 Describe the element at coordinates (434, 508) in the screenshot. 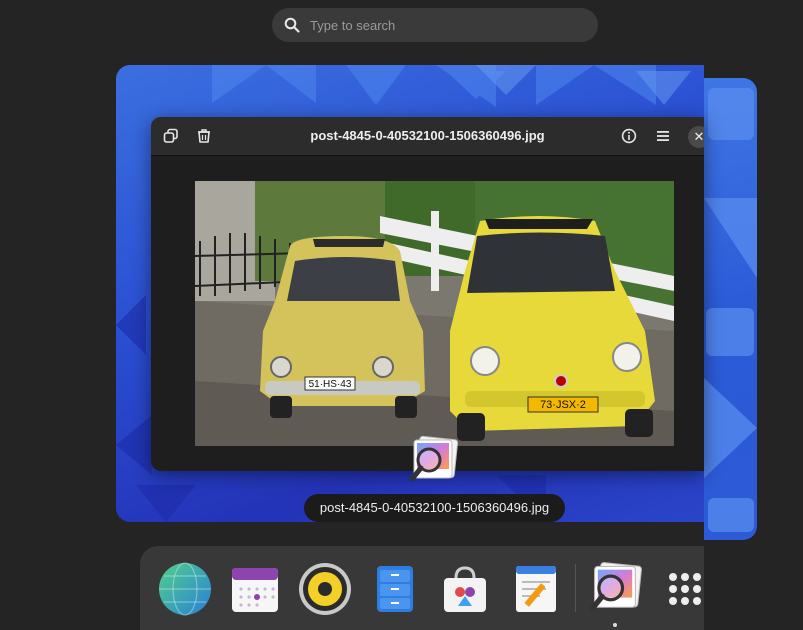

I see `window-caption-tooltip: post-4845-0-40532100-1506360496.jpg` at that location.